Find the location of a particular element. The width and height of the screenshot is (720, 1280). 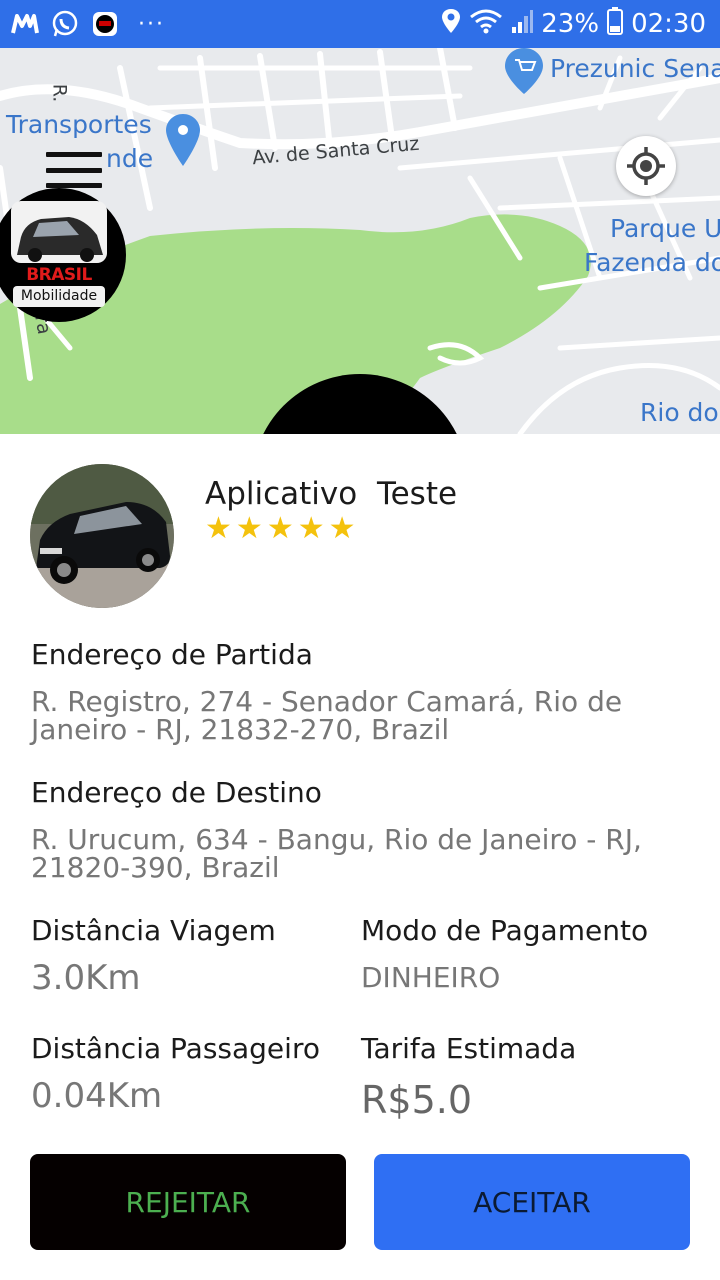

reject-button-label: REJEITAR is located at coordinates (188, 1202).